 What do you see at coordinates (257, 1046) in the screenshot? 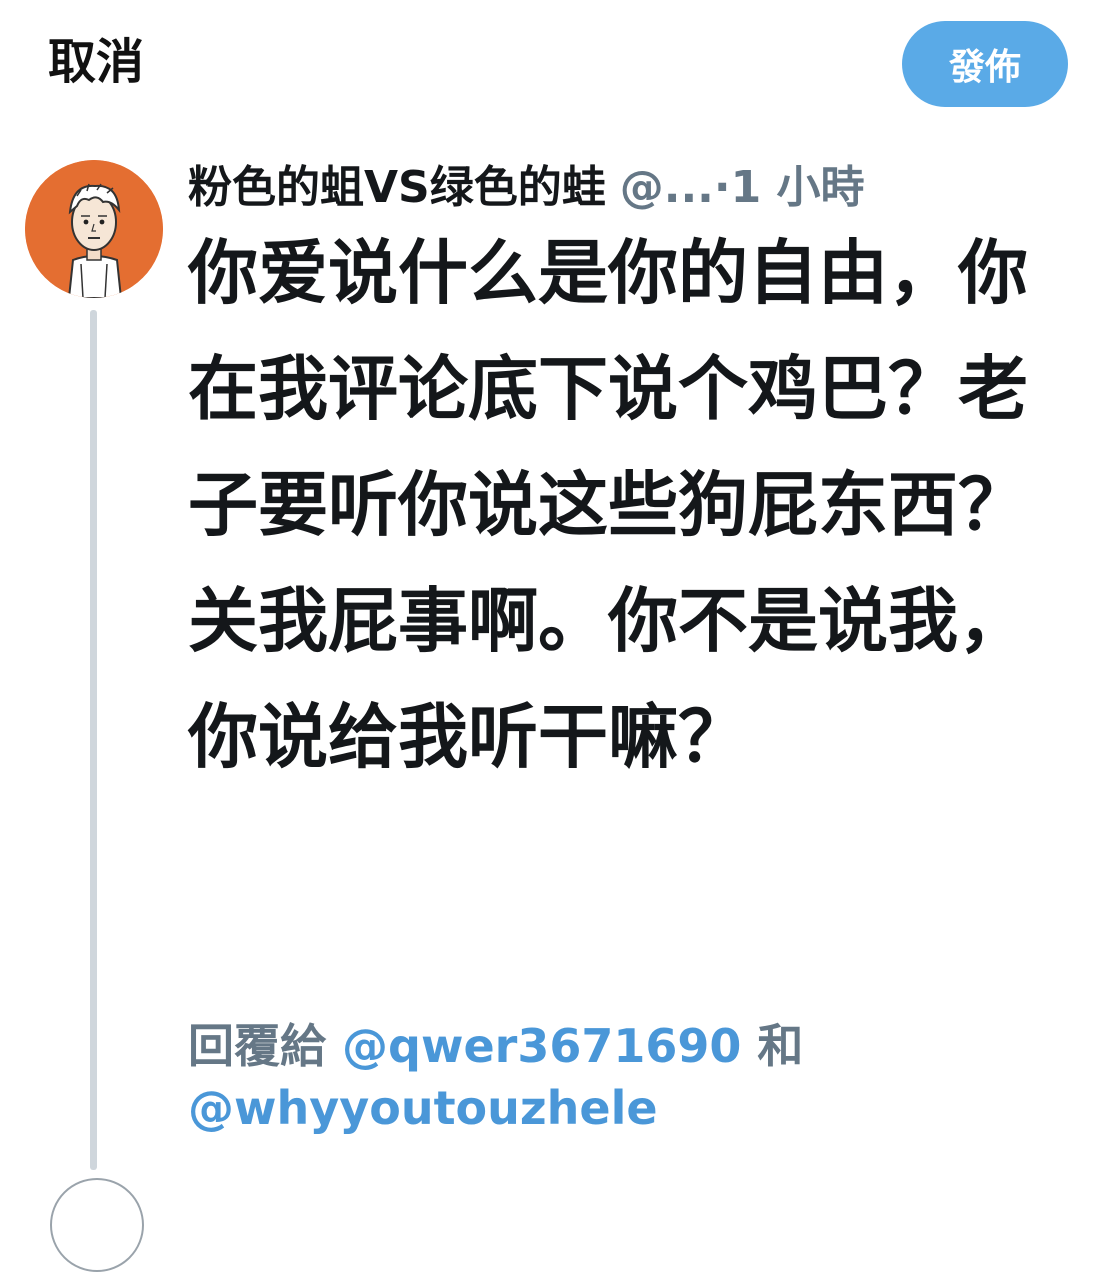
I see `reply-prefix: 回覆給` at bounding box center [257, 1046].